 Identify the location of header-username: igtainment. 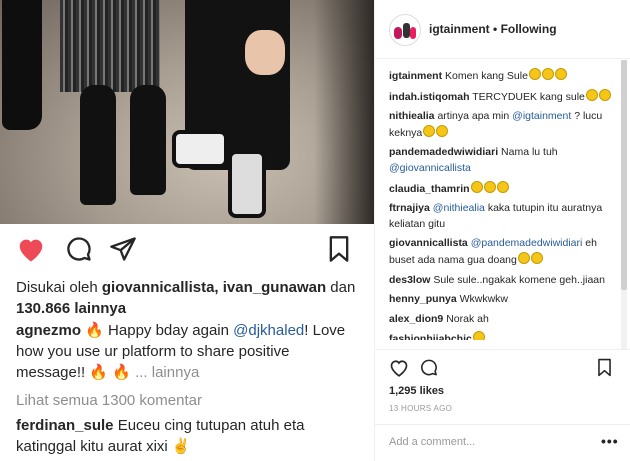
(459, 29).